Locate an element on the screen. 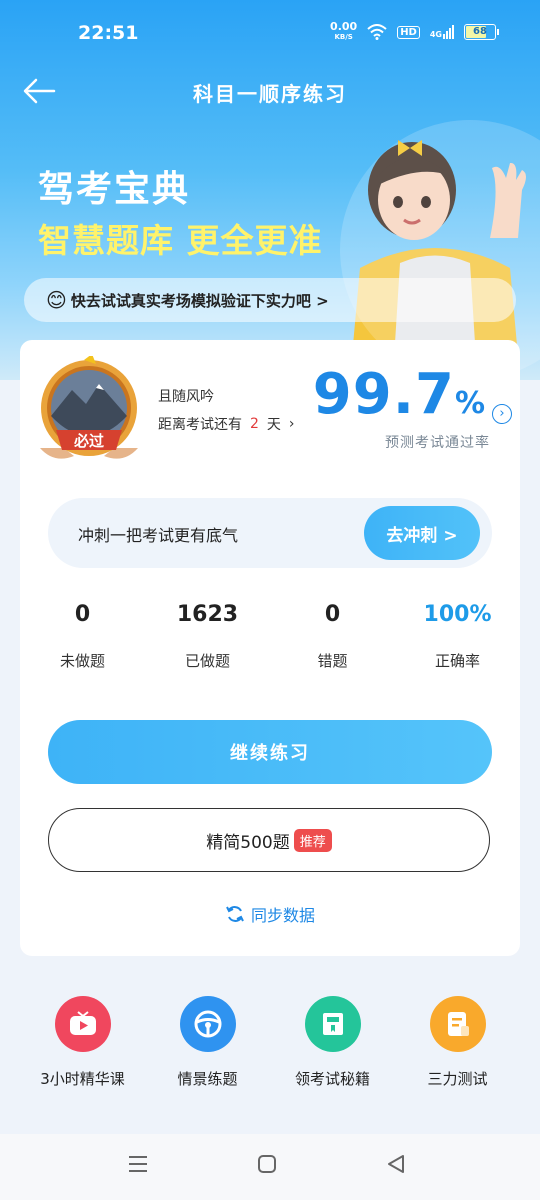  status-time: 22:51 is located at coordinates (108, 33).